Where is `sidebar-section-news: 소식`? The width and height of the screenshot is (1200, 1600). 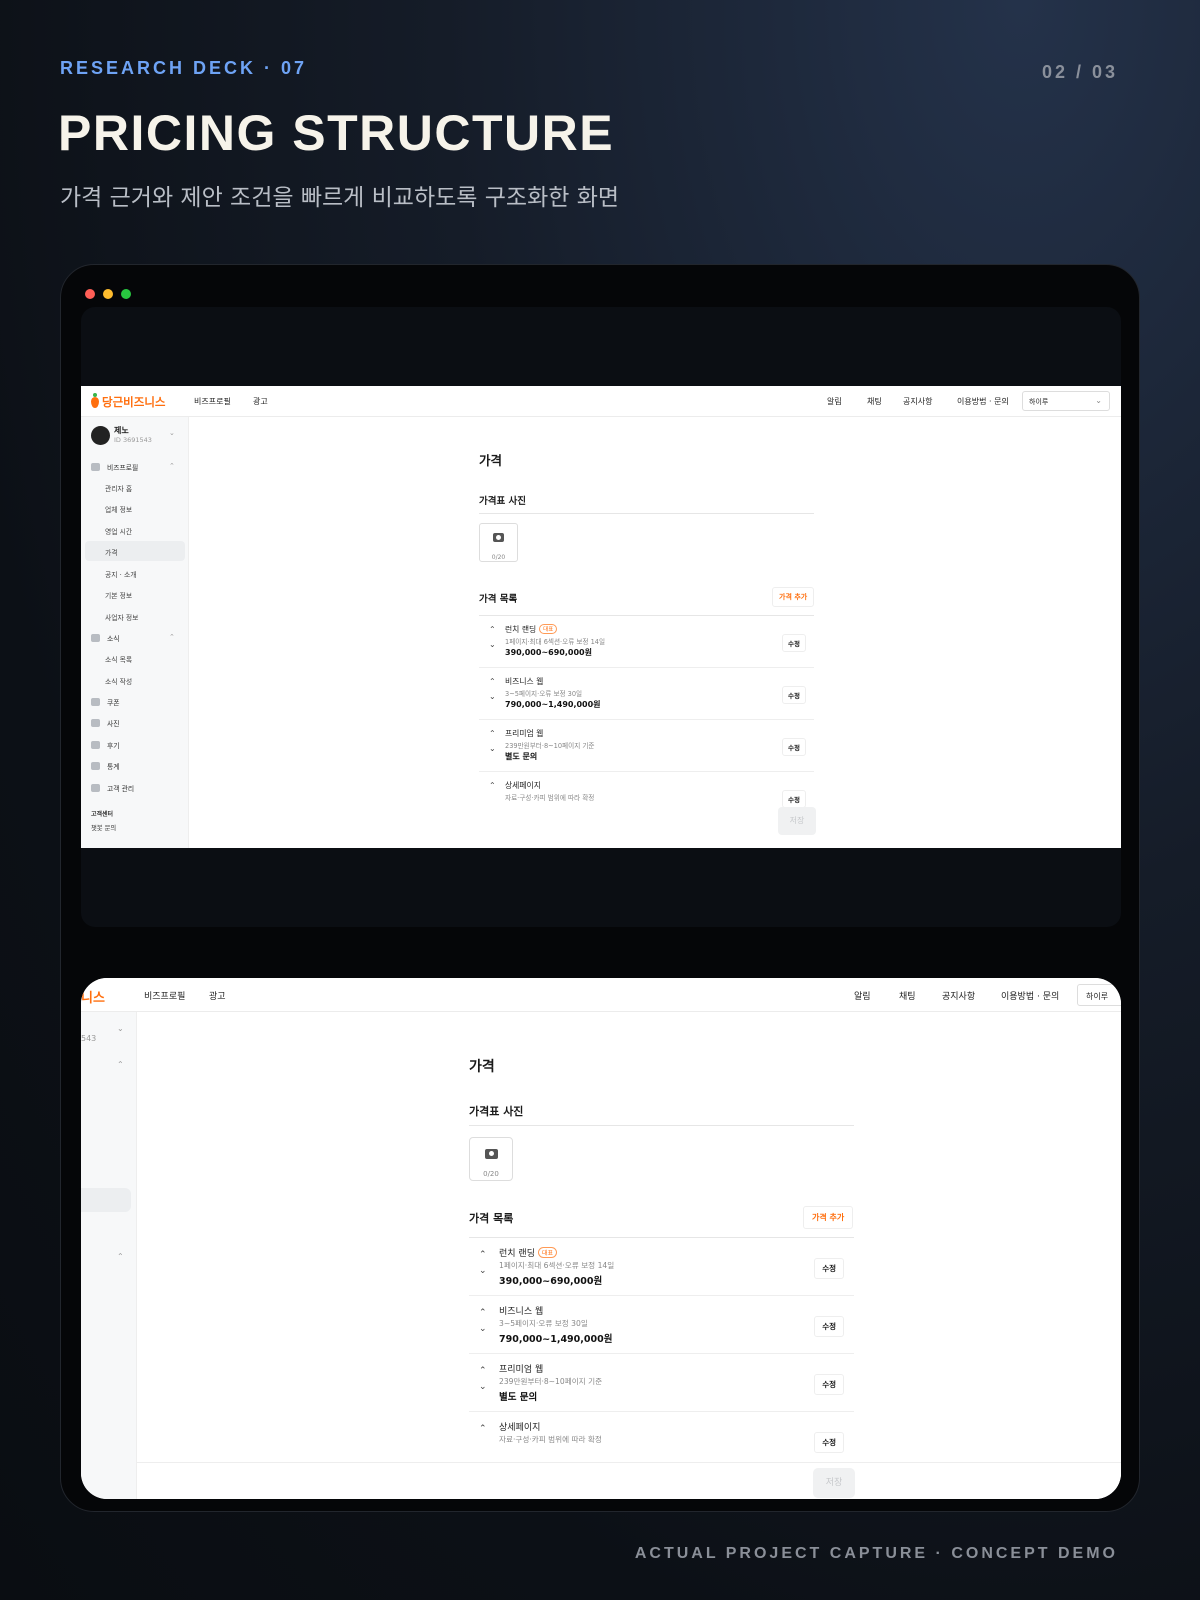 sidebar-section-news: 소식 is located at coordinates (113, 638).